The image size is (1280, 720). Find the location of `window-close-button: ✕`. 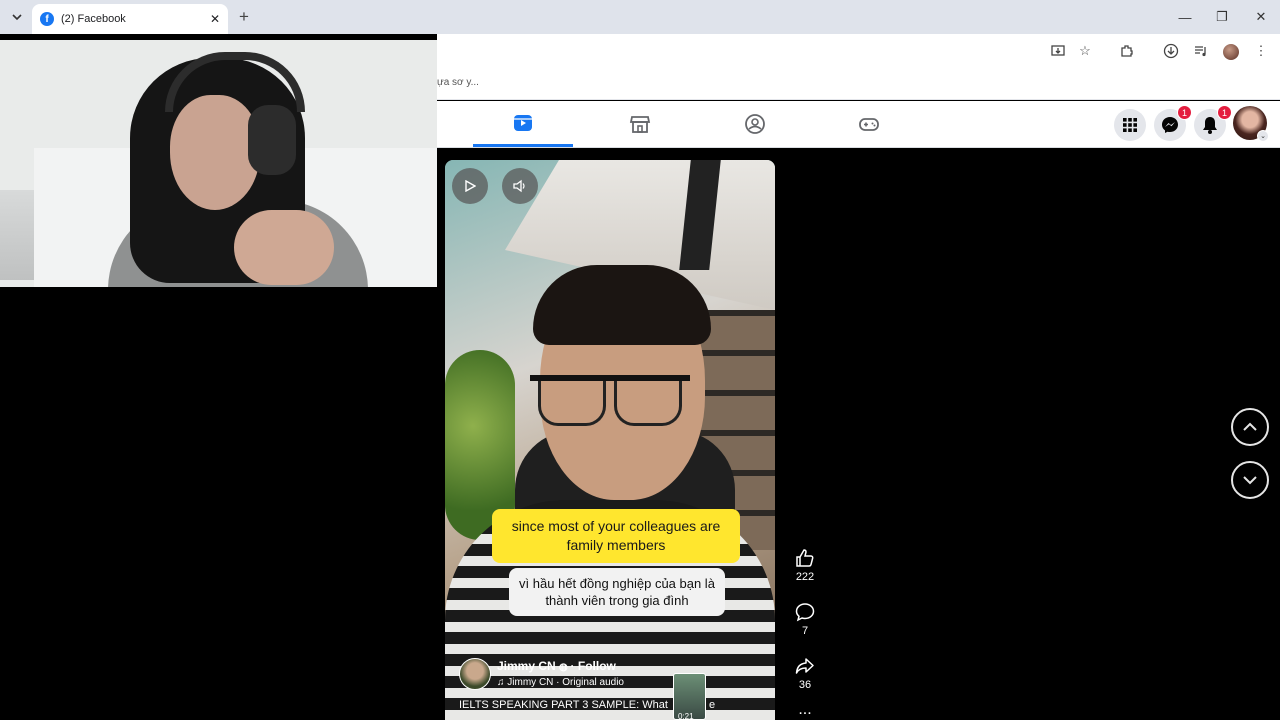

window-close-button: ✕ is located at coordinates (1261, 17).